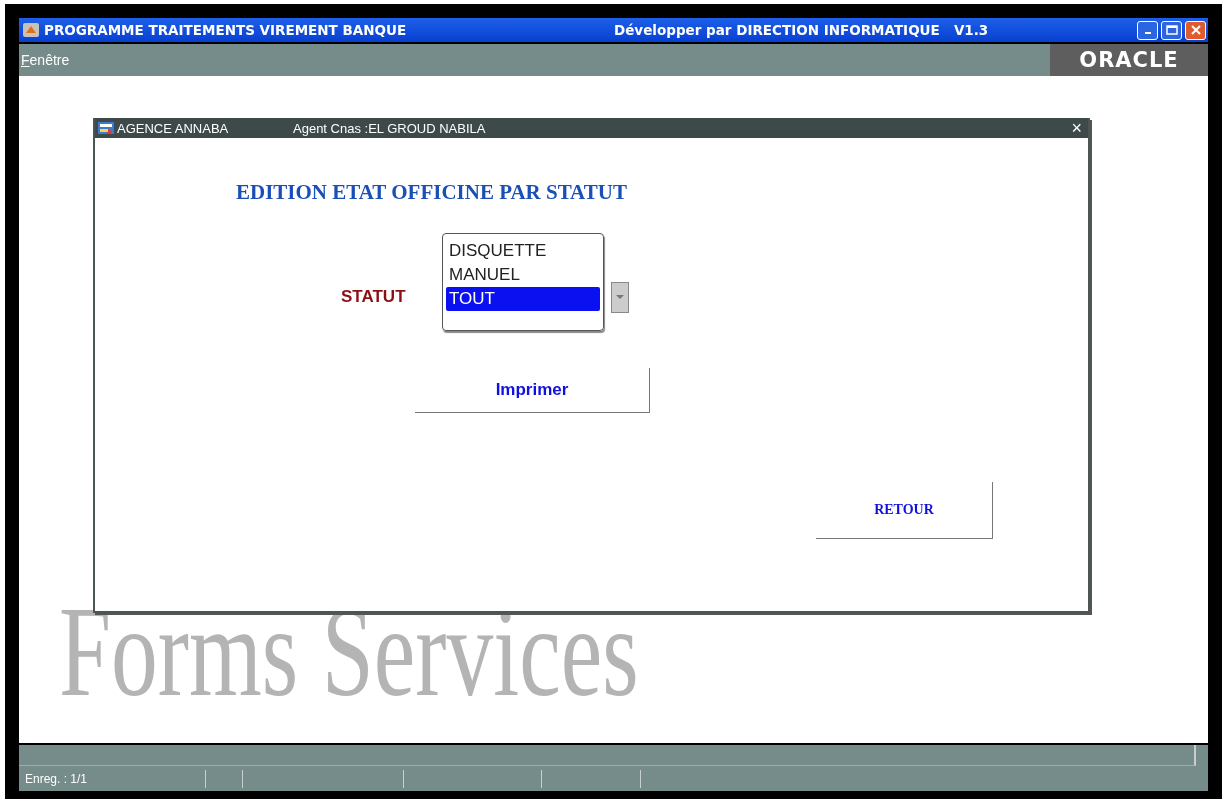 The height and width of the screenshot is (805, 1227). Describe the element at coordinates (523, 251) in the screenshot. I see `list-option: DISQUETTE` at that location.